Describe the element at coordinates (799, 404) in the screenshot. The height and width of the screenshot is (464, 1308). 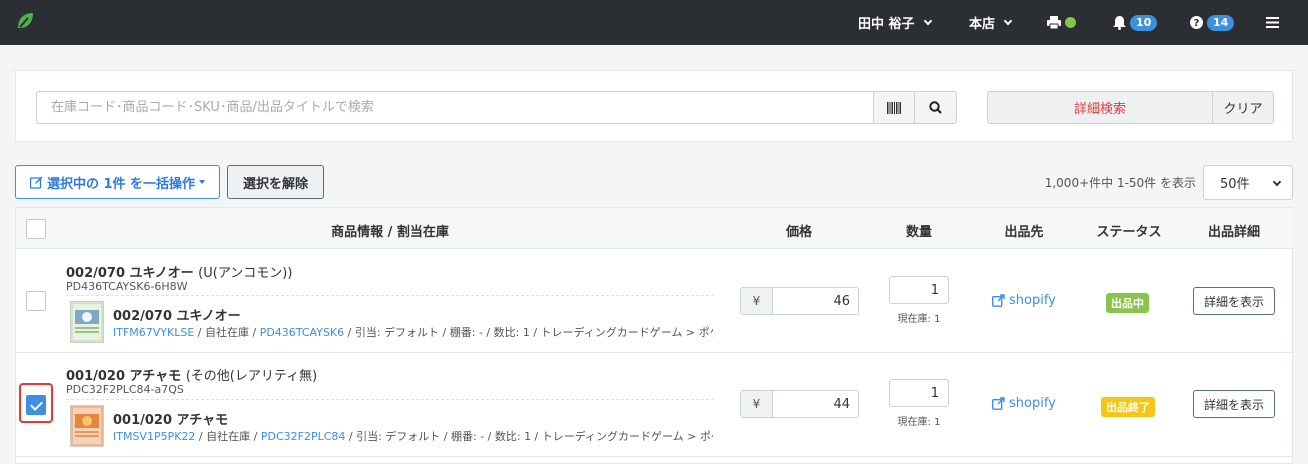
I see `price-field: ¥ 44` at that location.